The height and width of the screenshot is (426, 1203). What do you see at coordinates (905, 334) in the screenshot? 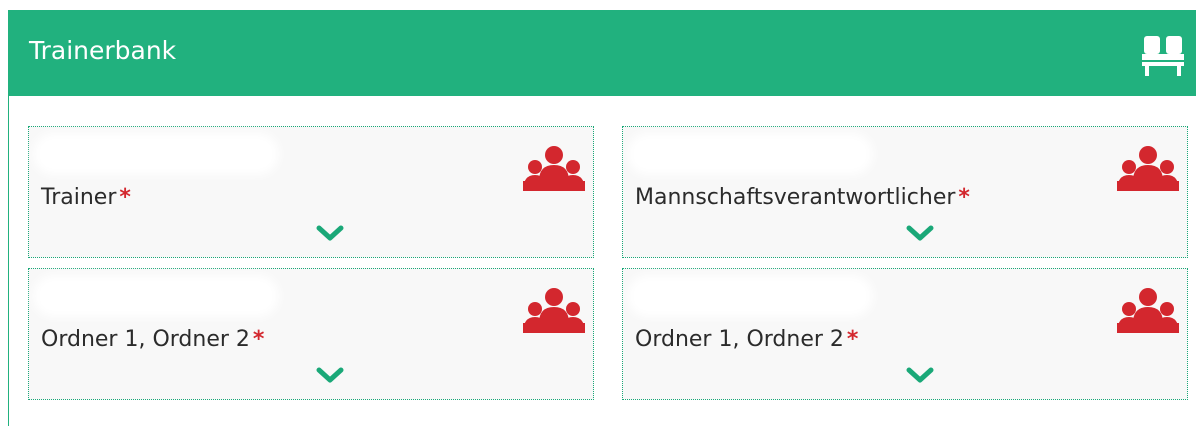
I see `ordner-select-2: Ordner 1, Ordner 2 *` at bounding box center [905, 334].